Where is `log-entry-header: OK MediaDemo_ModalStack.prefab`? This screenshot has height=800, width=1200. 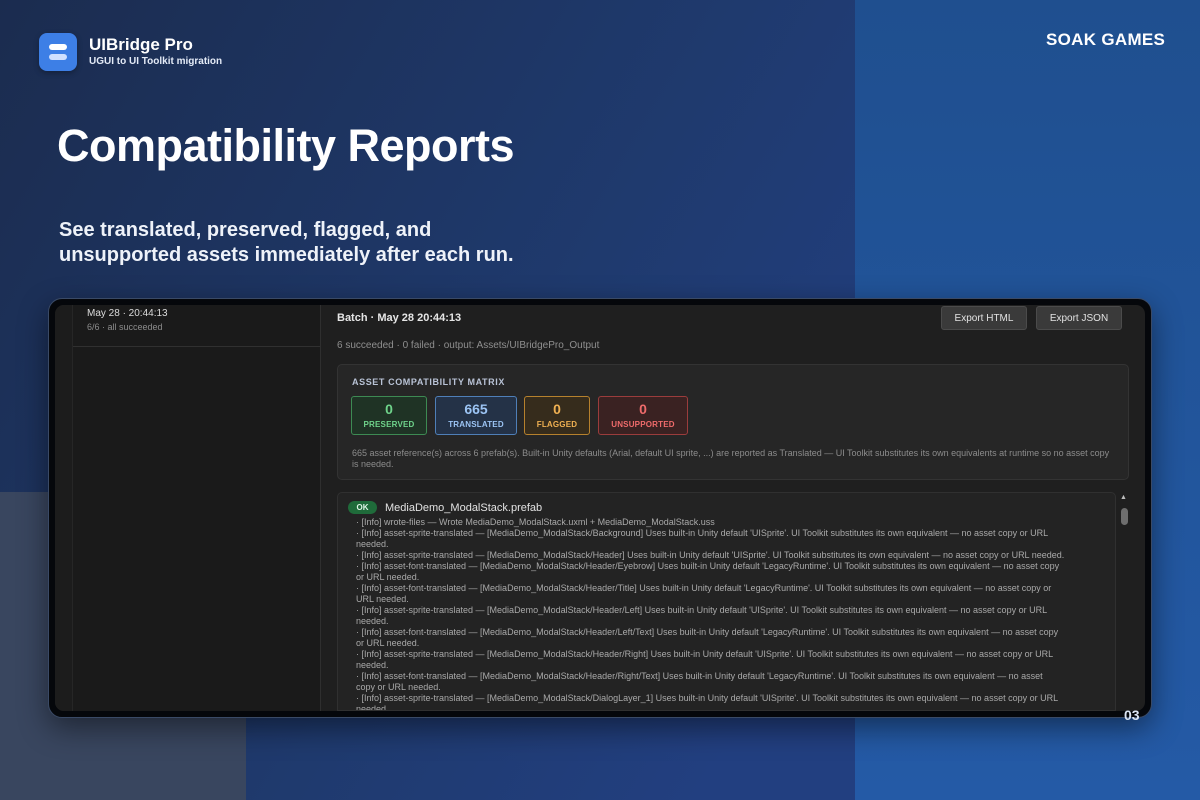
log-entry-header: OK MediaDemo_ModalStack.prefab is located at coordinates (445, 507).